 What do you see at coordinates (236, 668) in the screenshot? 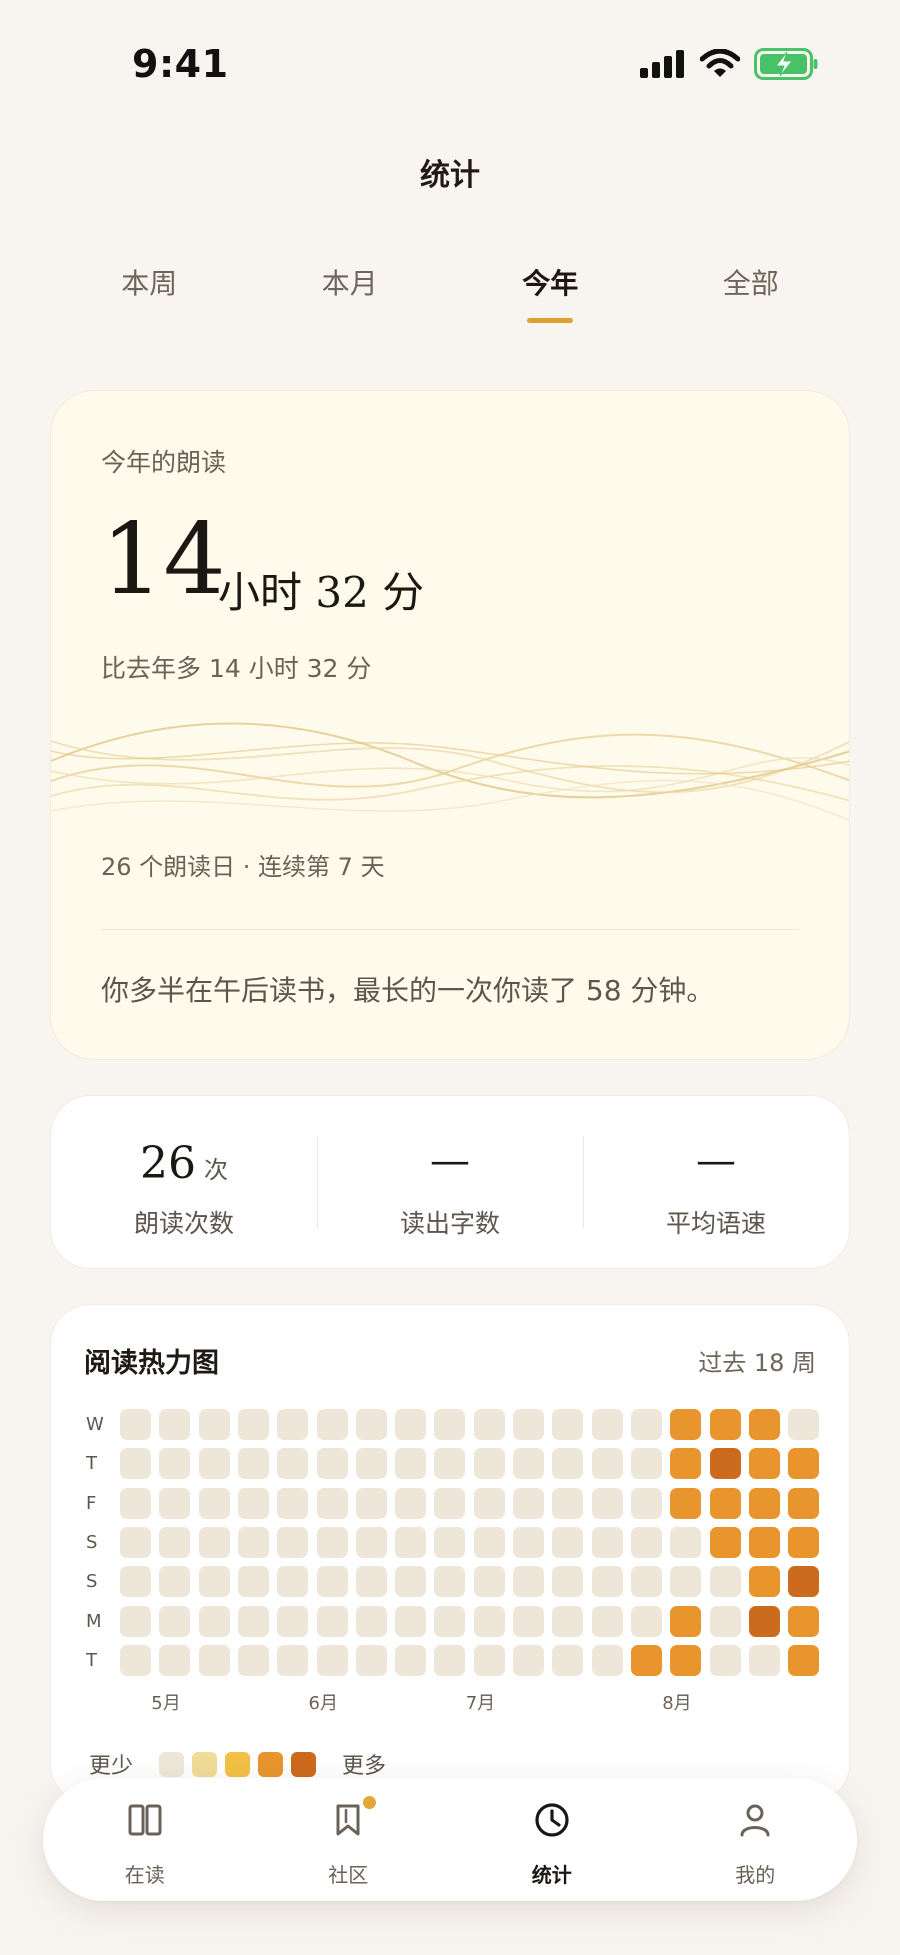
I see `year-comparison: 比去年多 14 小时 32 分` at bounding box center [236, 668].